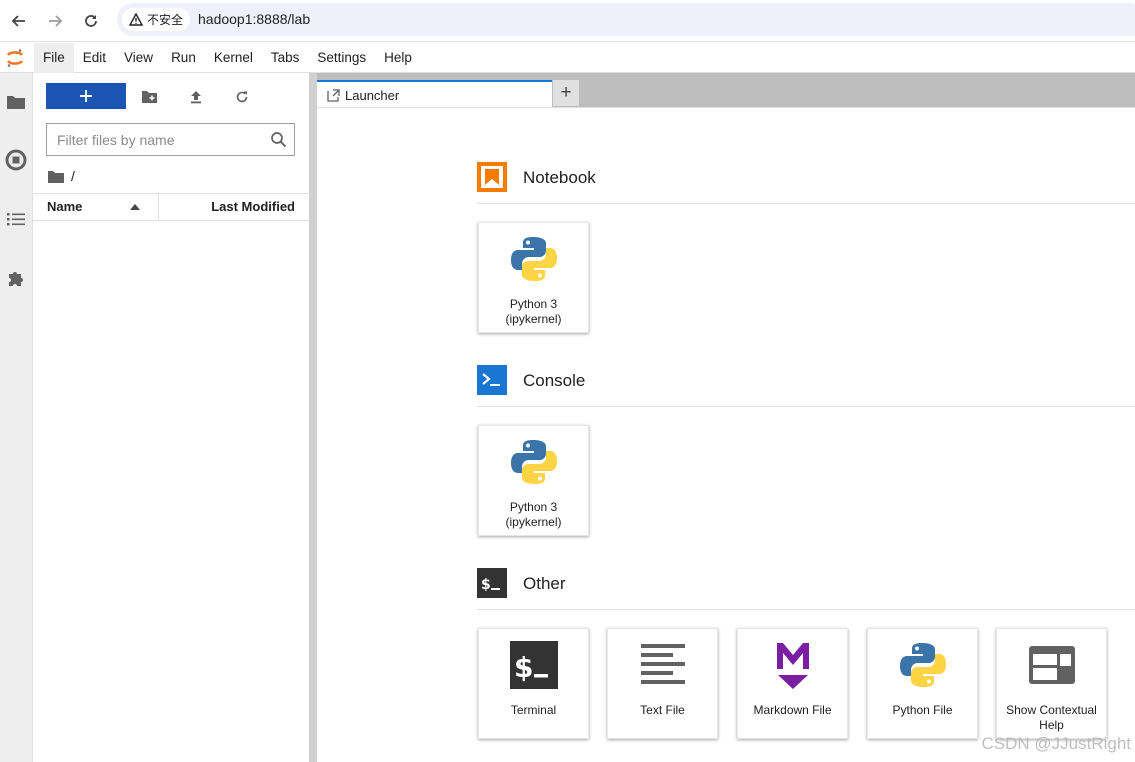 The image size is (1135, 762). I want to click on search-icon, so click(279, 140).